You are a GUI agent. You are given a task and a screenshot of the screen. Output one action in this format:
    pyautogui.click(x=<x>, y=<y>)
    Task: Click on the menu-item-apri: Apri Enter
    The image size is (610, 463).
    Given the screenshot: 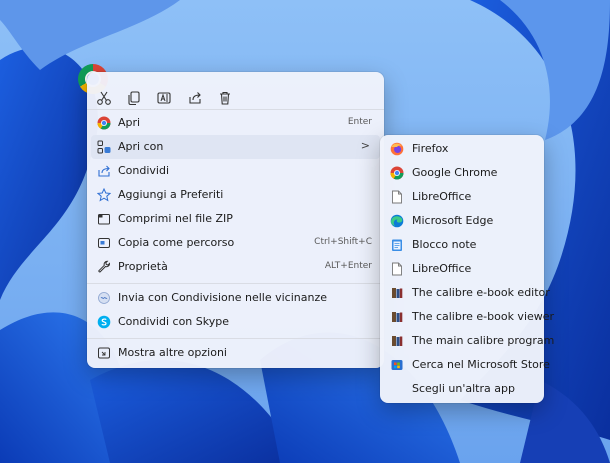 What is the action you would take?
    pyautogui.click(x=235, y=123)
    